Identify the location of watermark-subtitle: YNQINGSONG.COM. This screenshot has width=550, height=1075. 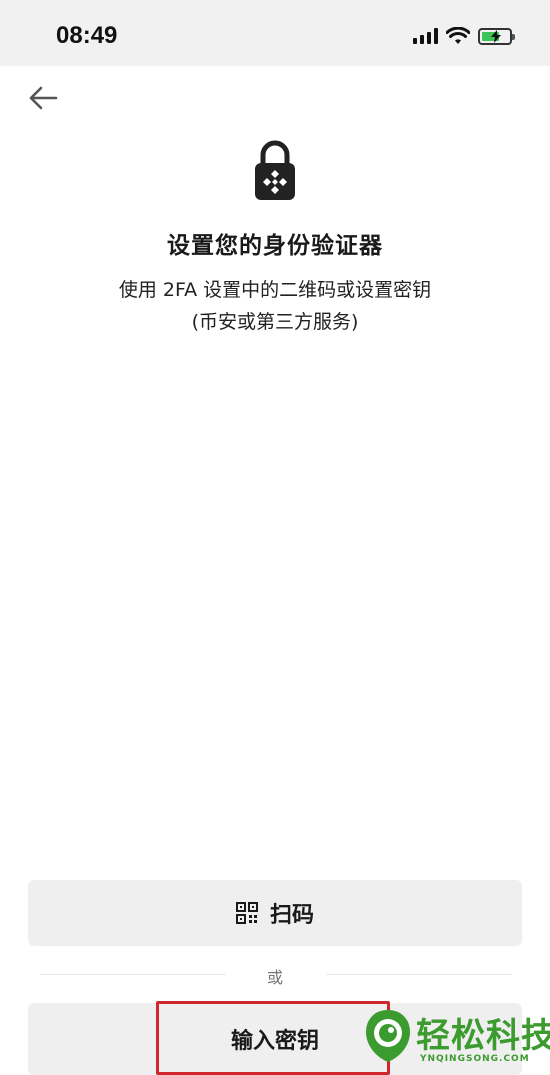
(475, 1059).